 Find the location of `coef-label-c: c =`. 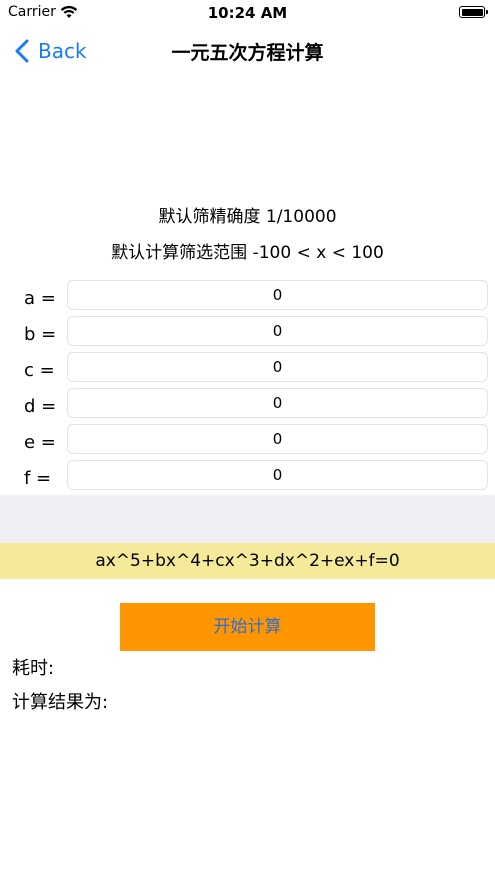

coef-label-c: c = is located at coordinates (39, 370).